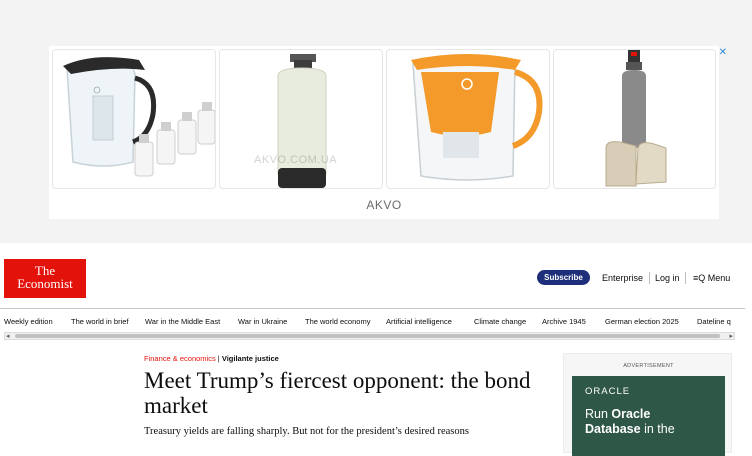 This screenshot has height=456, width=752. Describe the element at coordinates (563, 277) in the screenshot. I see `subscribe-button: Subscribe` at that location.